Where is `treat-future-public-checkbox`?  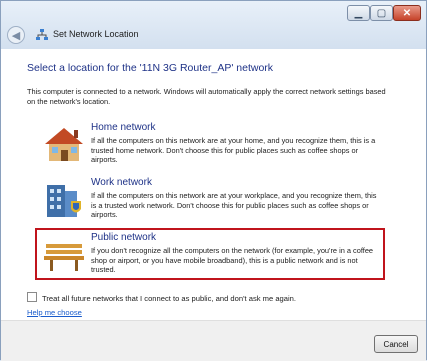
treat-future-public-checkbox is located at coordinates (32, 297).